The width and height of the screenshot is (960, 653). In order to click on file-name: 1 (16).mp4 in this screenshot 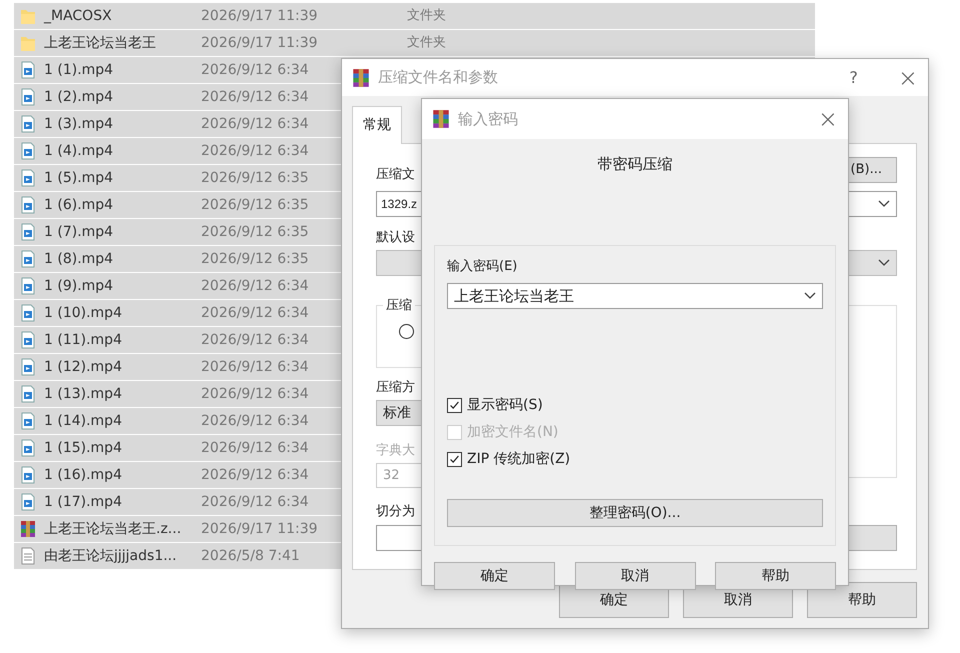, I will do `click(83, 475)`.